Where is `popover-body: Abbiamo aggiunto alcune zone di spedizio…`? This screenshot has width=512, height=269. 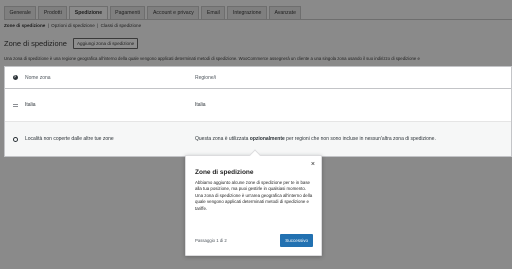 popover-body: Abbiamo aggiunto alcune zone di spedizio… is located at coordinates (255, 196).